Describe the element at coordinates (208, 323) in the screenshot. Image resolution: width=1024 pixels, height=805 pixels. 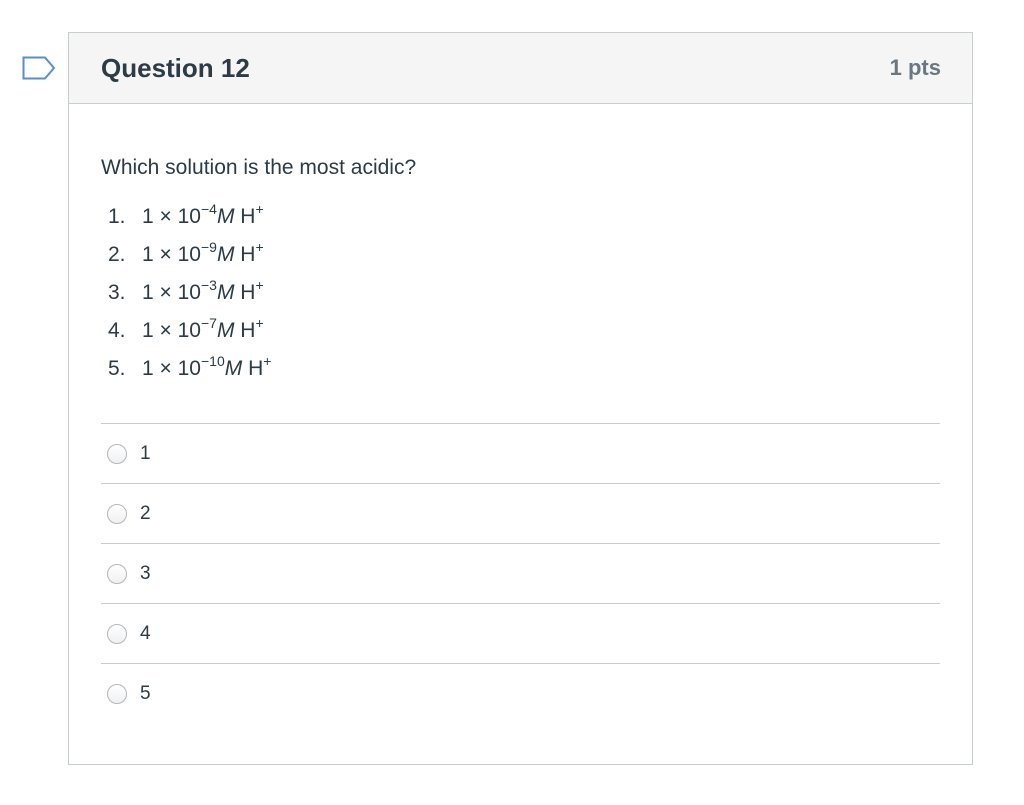
I see `option-exponent: −7` at that location.